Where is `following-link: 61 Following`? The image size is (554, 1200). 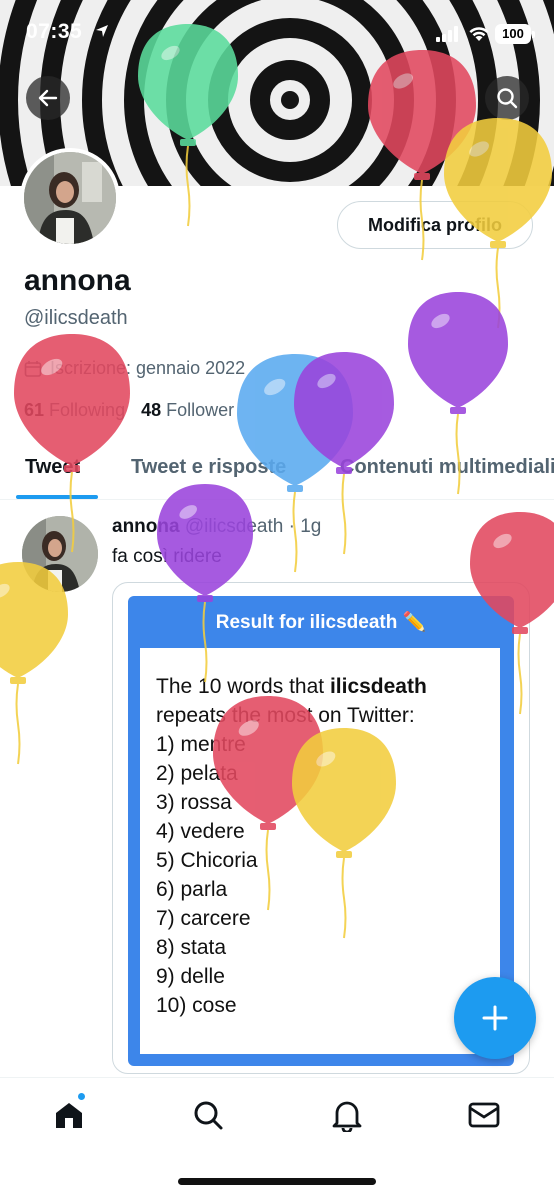
following-link: 61 Following is located at coordinates (74, 410).